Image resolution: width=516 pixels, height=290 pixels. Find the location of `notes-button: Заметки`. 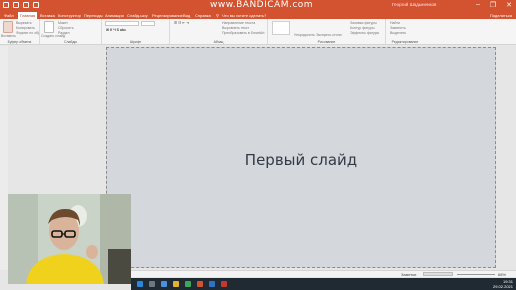

notes-button: Заметки is located at coordinates (408, 274).